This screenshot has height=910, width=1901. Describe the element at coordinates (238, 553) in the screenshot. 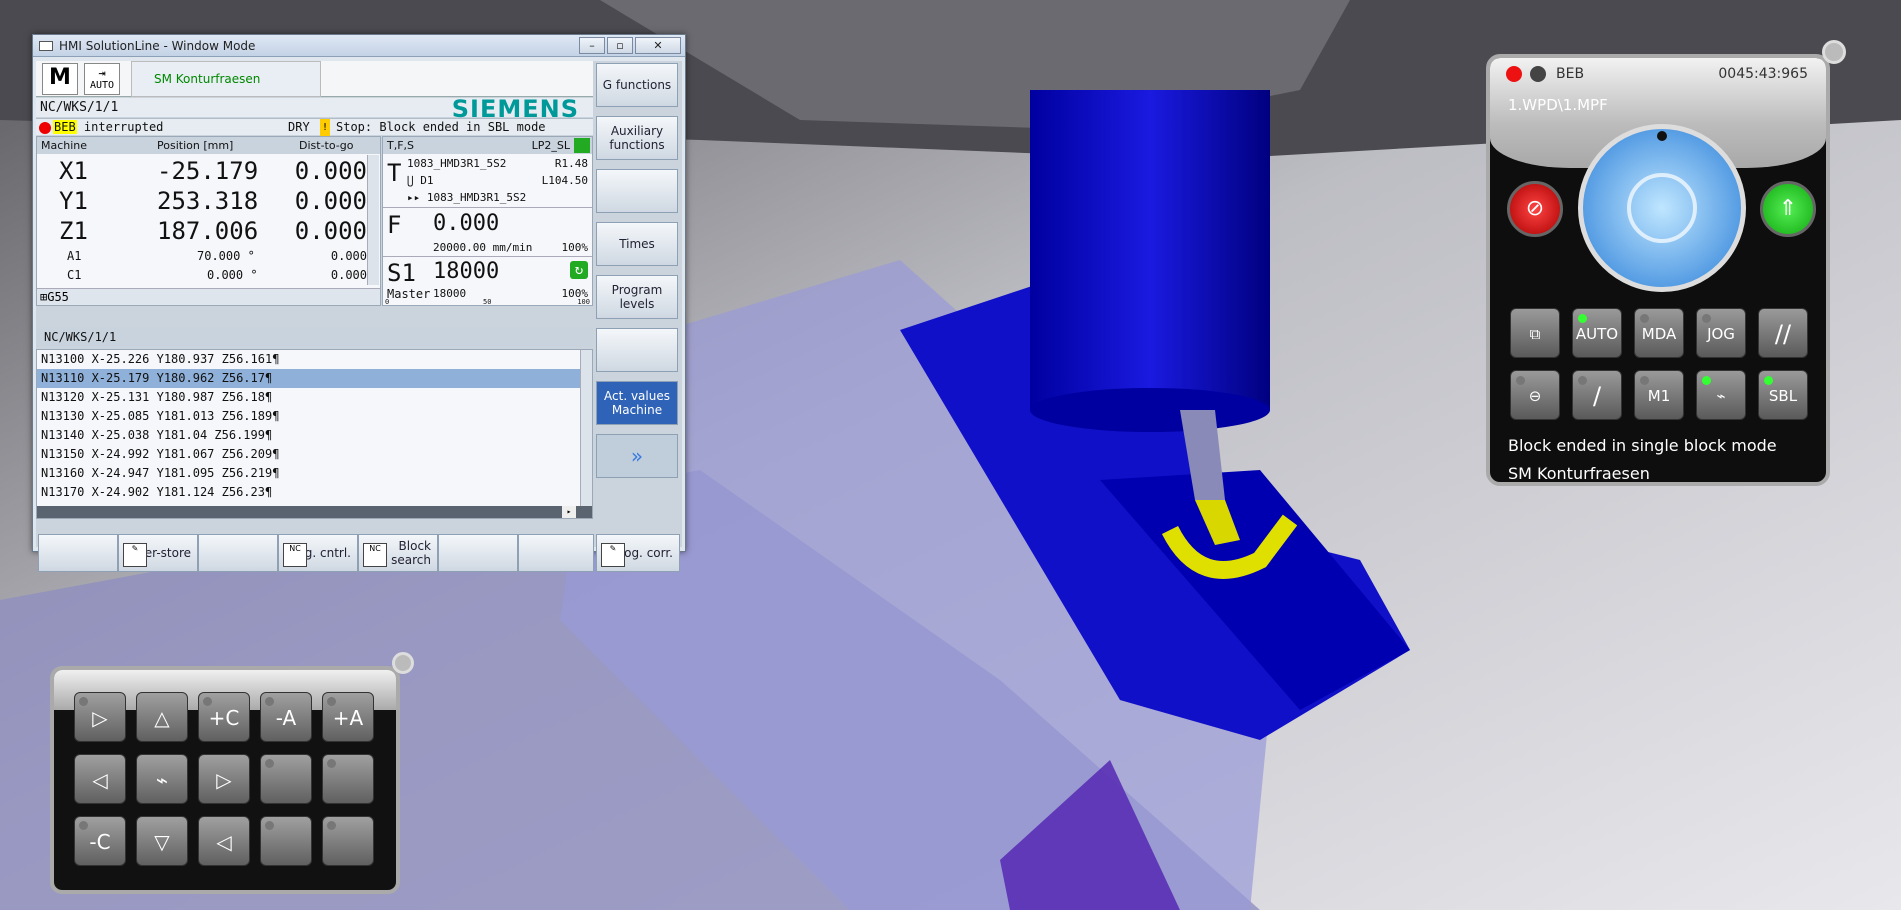

I see `softkey-h3` at that location.